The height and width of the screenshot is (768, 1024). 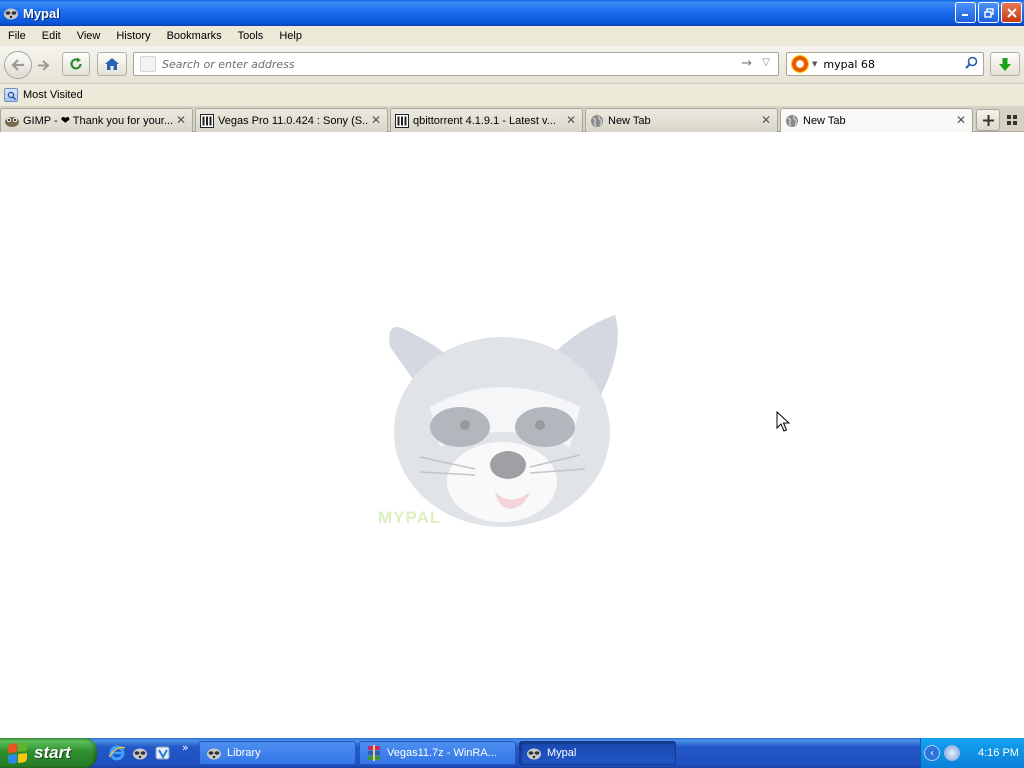 I want to click on back-button, so click(x=18, y=65).